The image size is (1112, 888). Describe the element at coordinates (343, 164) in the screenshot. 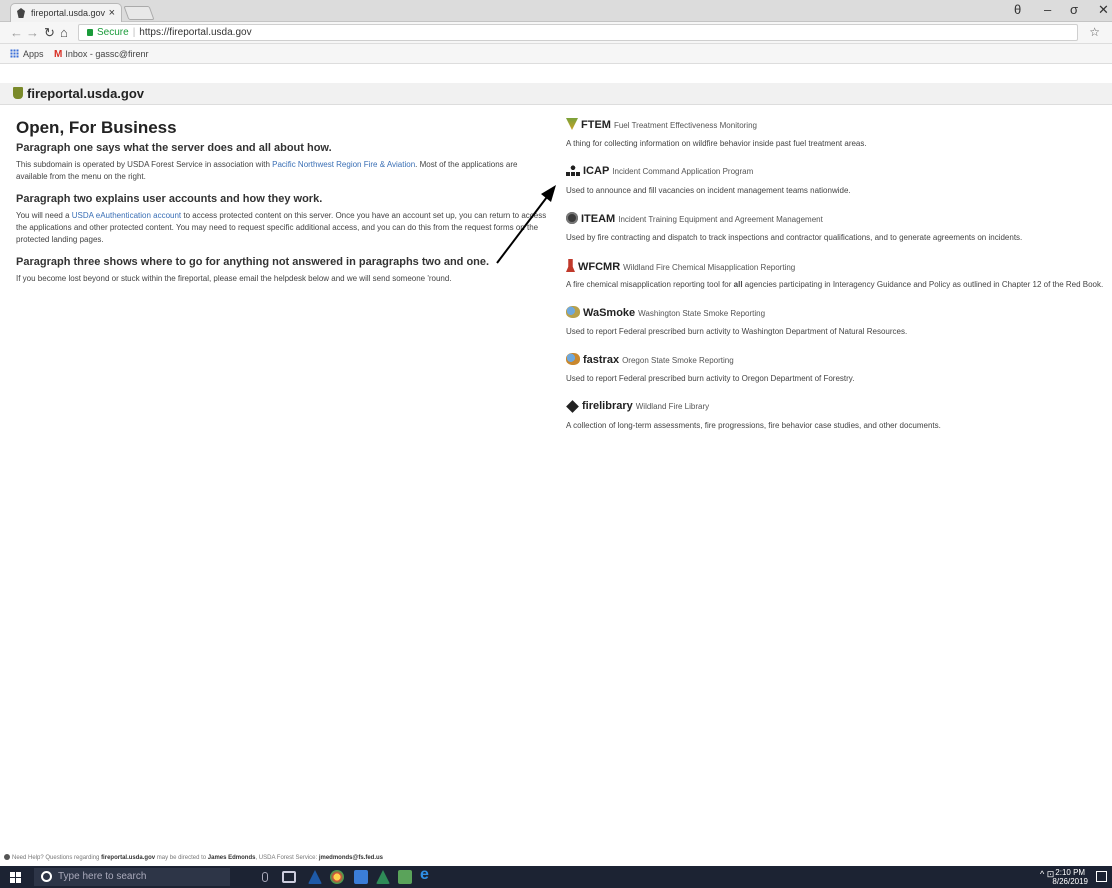

I see `pnw-fire-aviation-link: Pacific Northwest Region Fire & Aviation` at that location.